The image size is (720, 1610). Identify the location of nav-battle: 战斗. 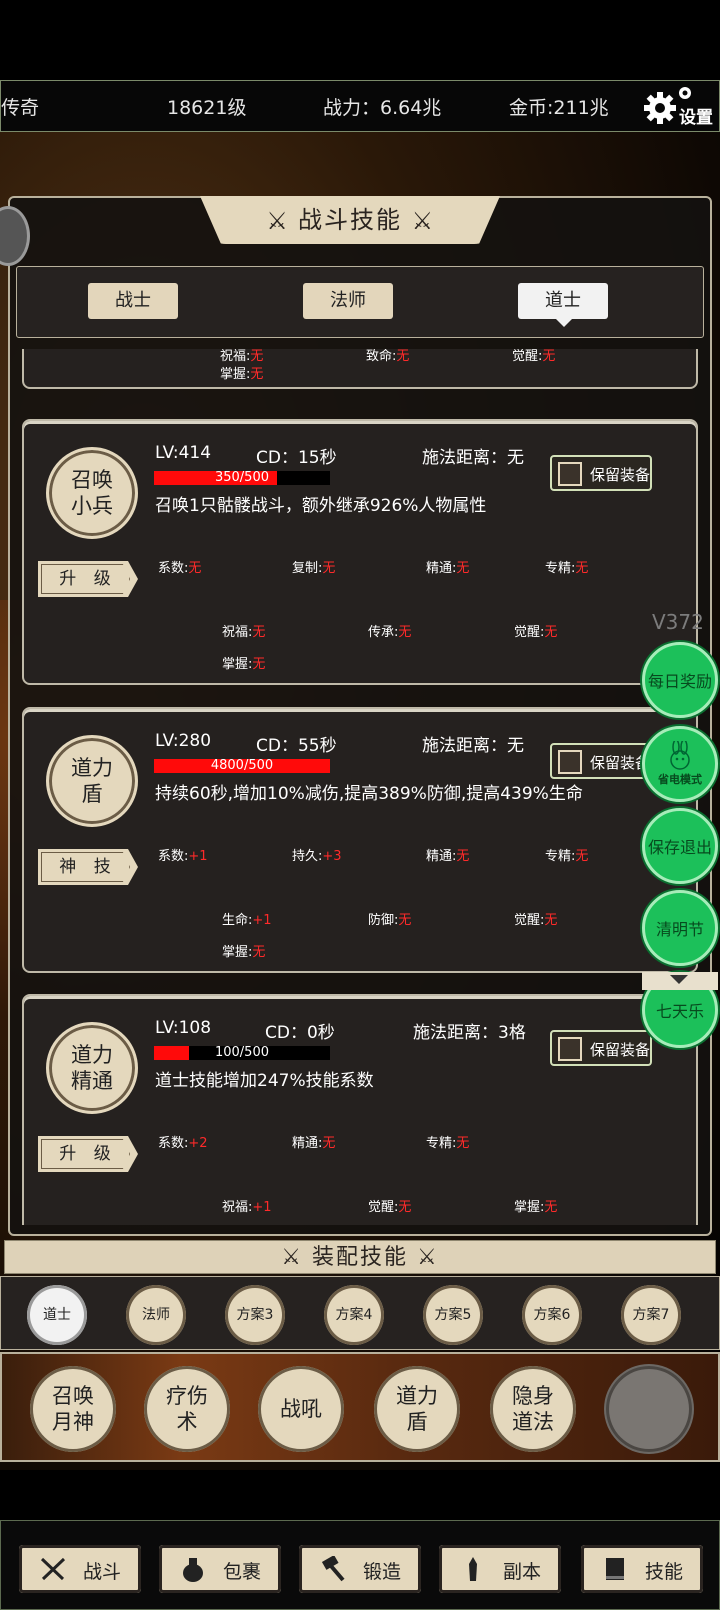
(80, 1569).